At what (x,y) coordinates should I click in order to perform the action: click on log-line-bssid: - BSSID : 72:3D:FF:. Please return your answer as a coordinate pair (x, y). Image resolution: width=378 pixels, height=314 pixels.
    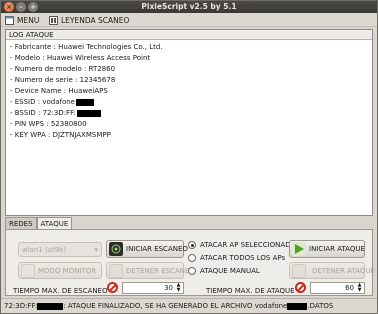
    Looking at the image, I should click on (191, 113).